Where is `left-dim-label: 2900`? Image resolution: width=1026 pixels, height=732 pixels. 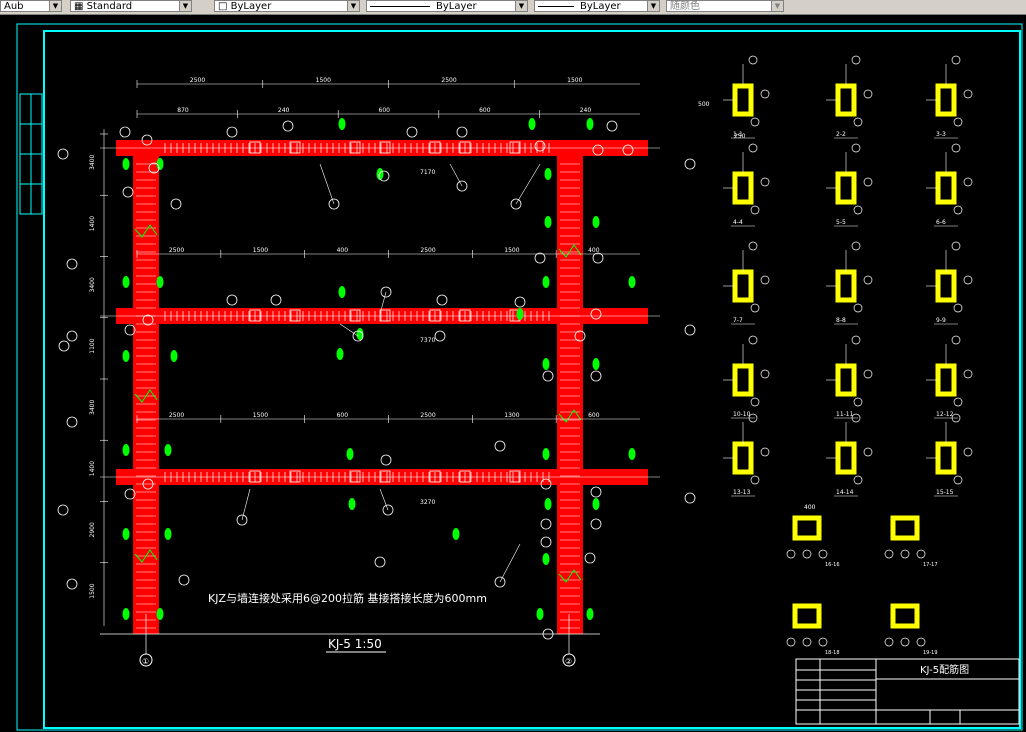 left-dim-label: 2900 is located at coordinates (92, 529).